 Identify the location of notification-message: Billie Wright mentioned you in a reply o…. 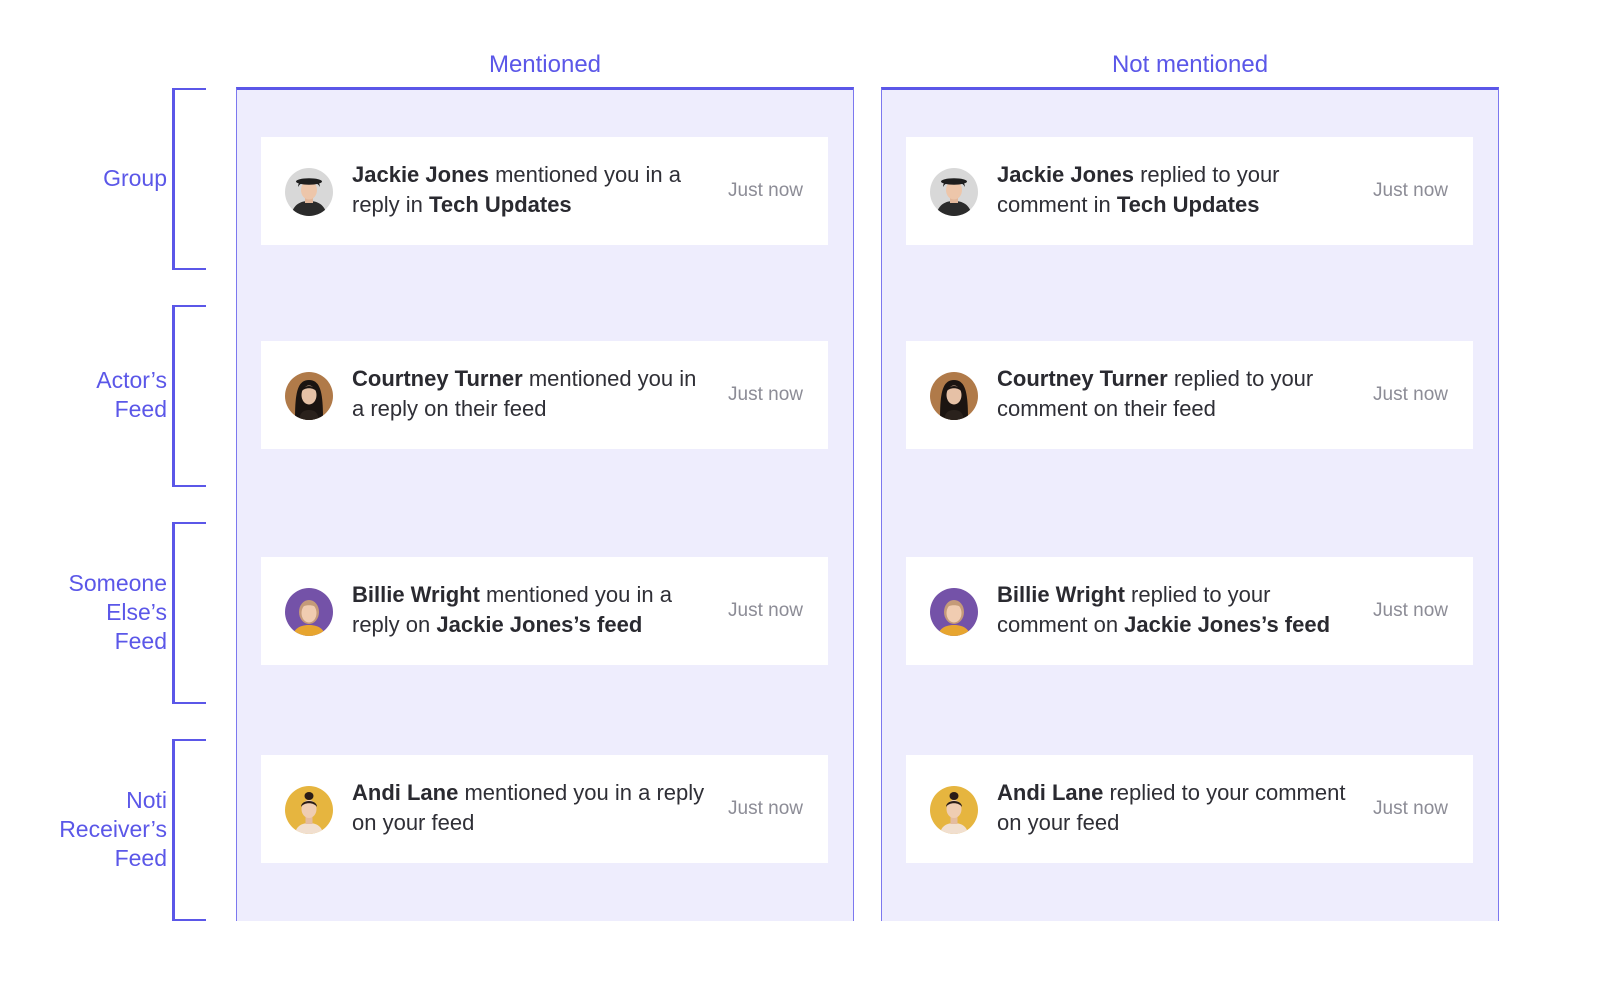
(532, 610).